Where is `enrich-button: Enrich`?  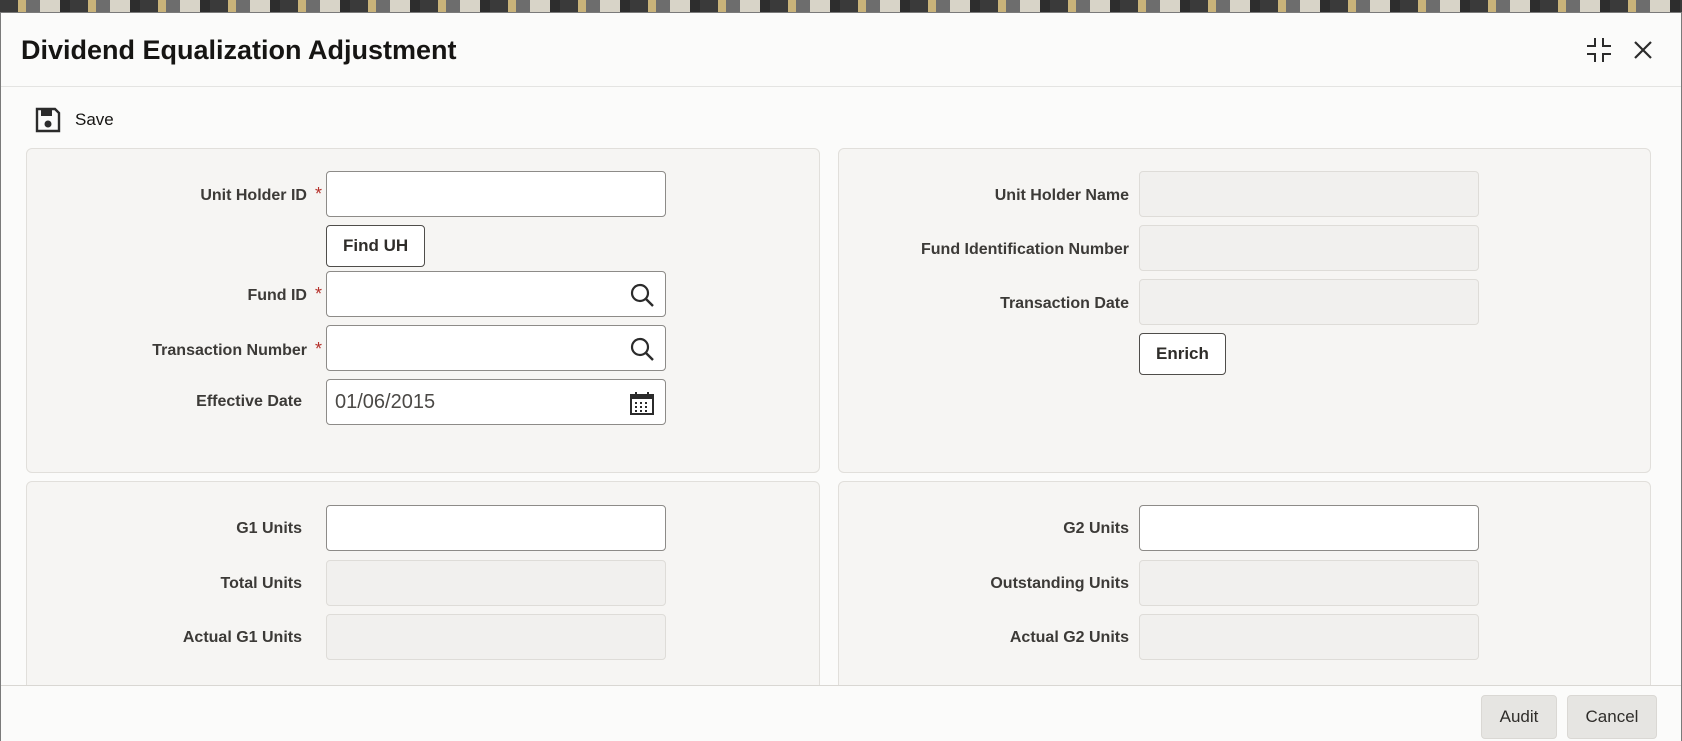
enrich-button: Enrich is located at coordinates (1182, 354).